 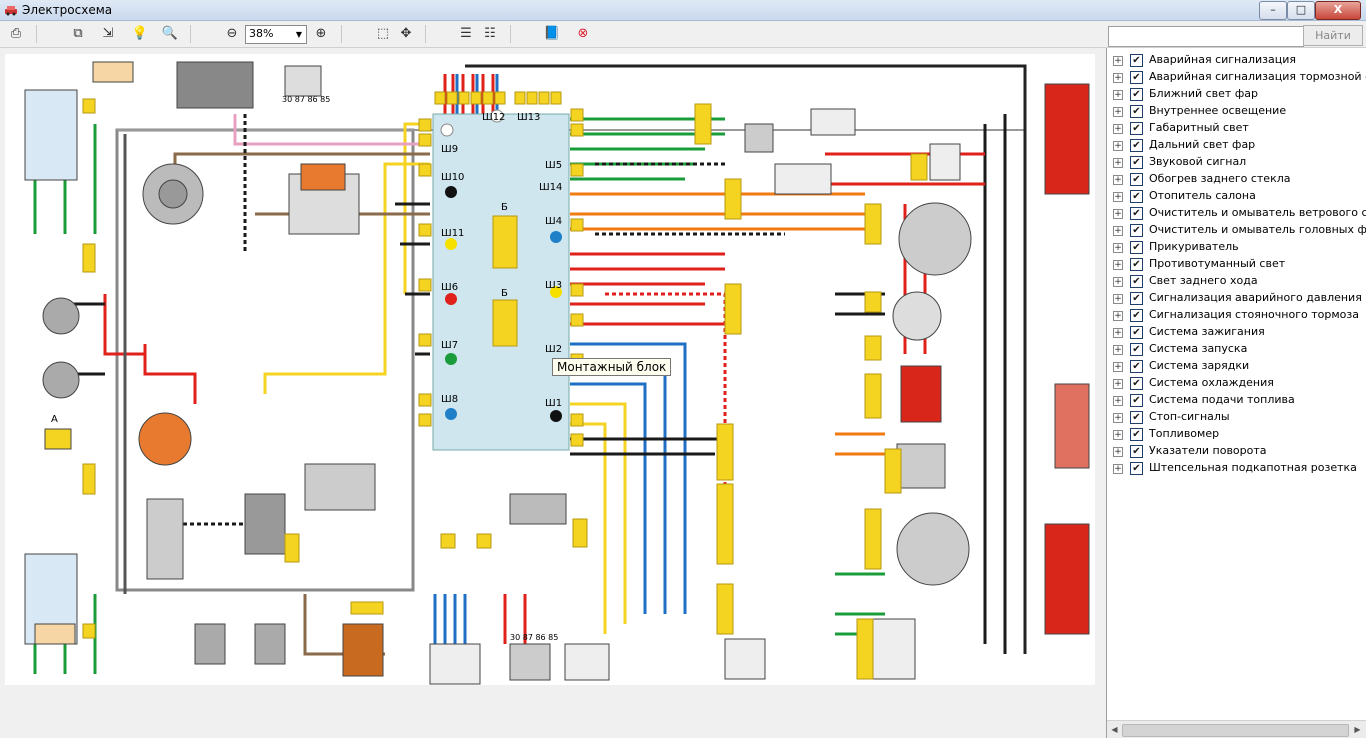 I want to click on system-item: + ✔ Топливомер, so click(x=1239, y=434).